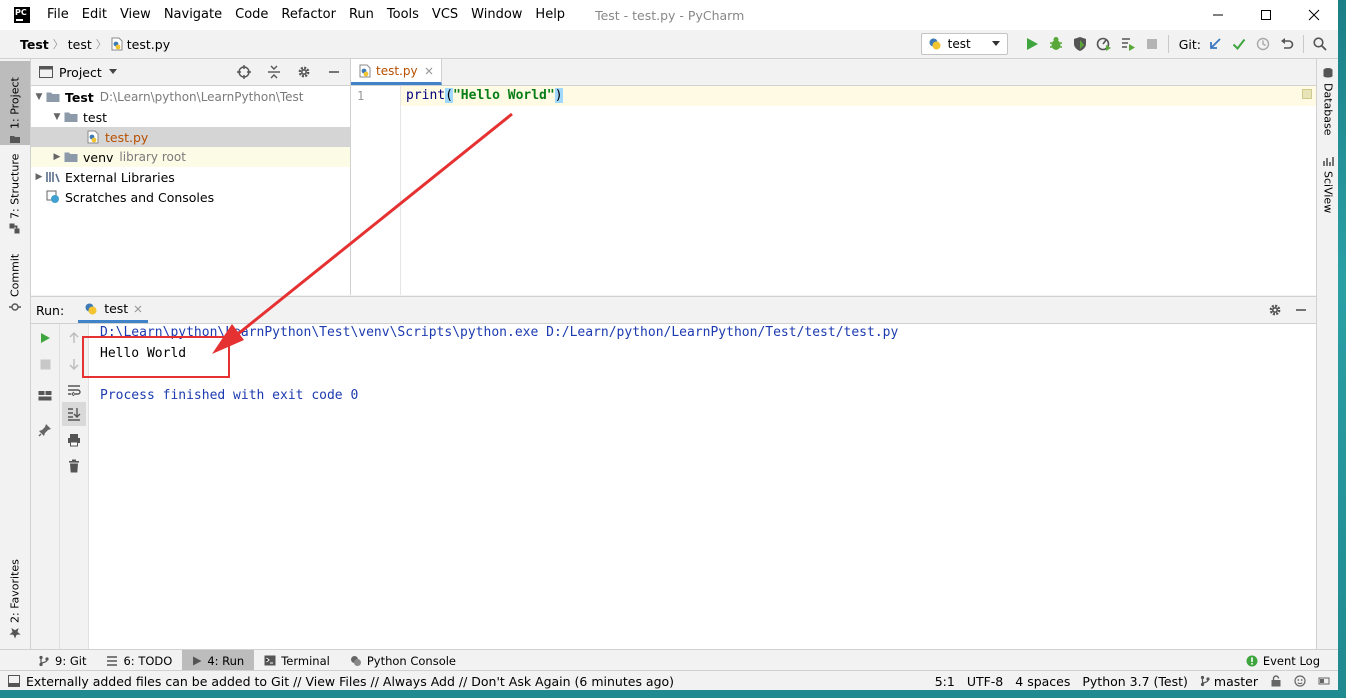  What do you see at coordinates (1218, 15) in the screenshot?
I see `minimize-button` at bounding box center [1218, 15].